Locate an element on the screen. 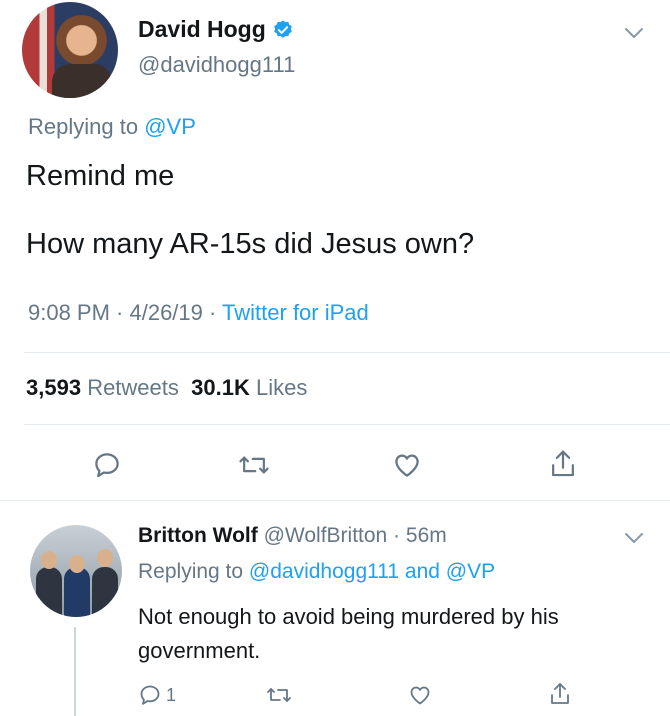 This screenshot has width=670, height=716. author-handle: @davidhogg111 is located at coordinates (216, 65).